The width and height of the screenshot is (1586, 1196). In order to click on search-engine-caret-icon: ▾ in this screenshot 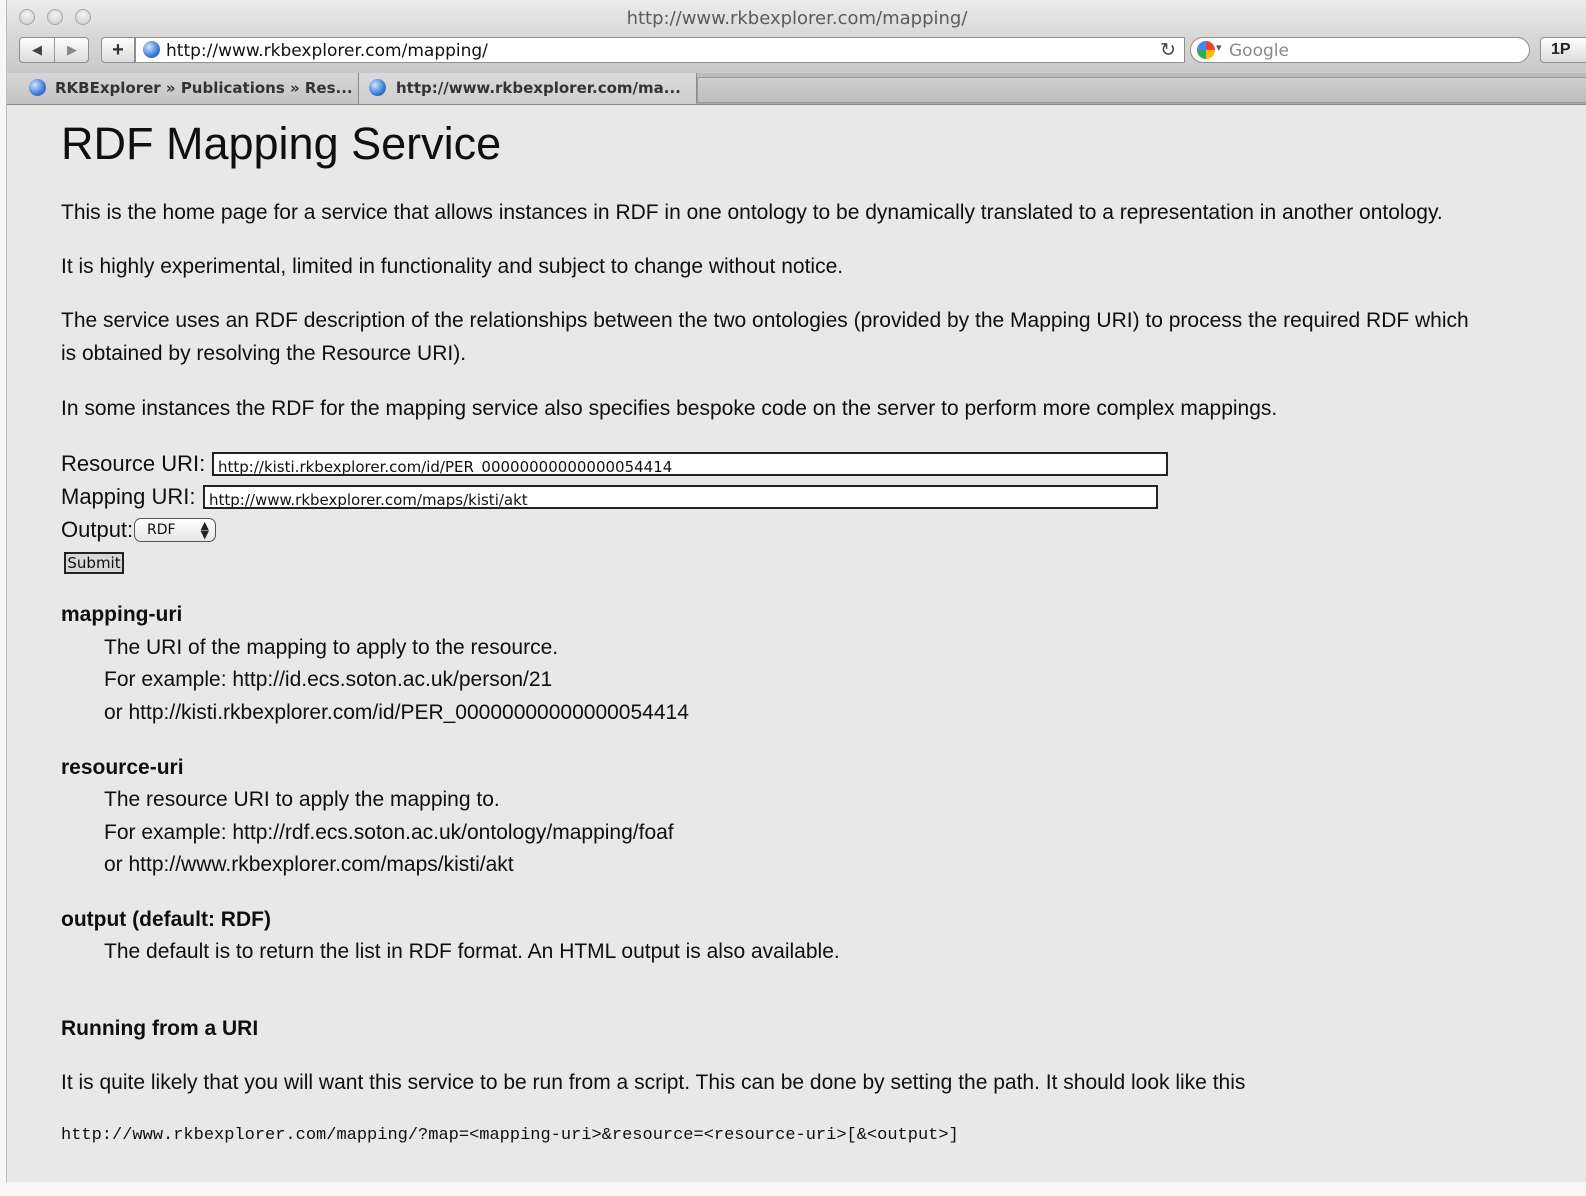, I will do `click(1219, 47)`.